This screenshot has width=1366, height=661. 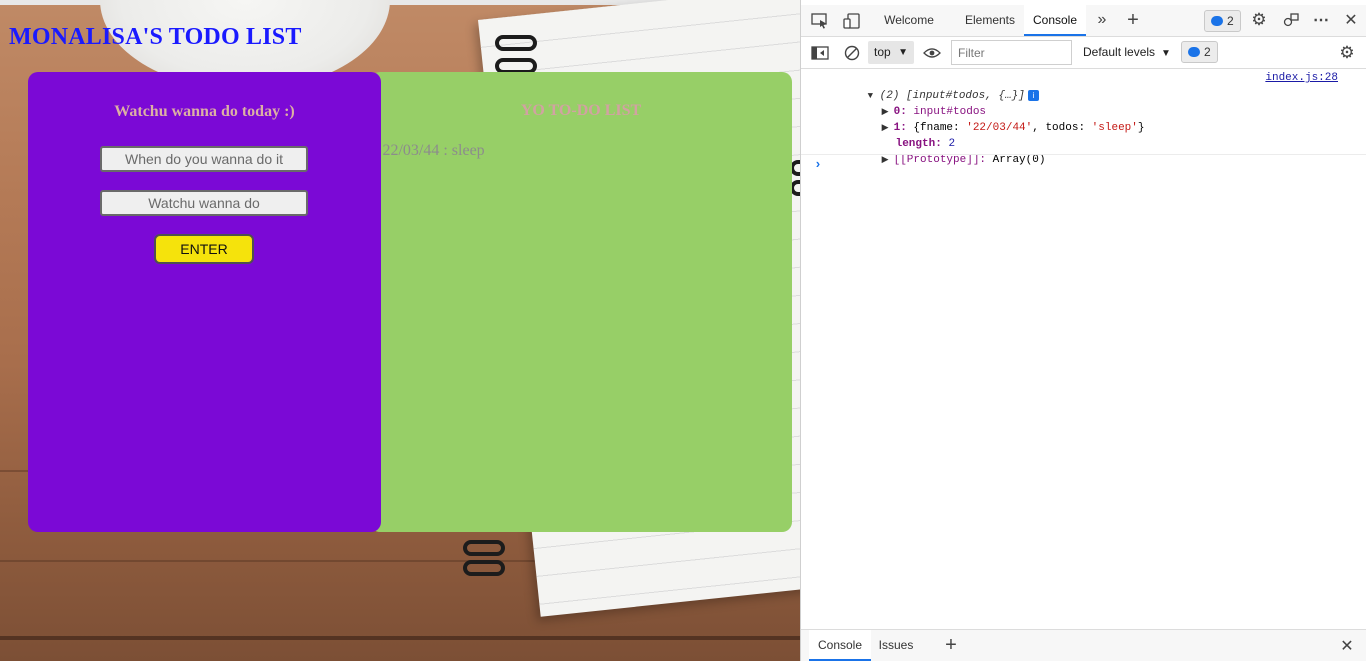 What do you see at coordinates (1259, 20) in the screenshot?
I see `settings-icon: ⚙` at bounding box center [1259, 20].